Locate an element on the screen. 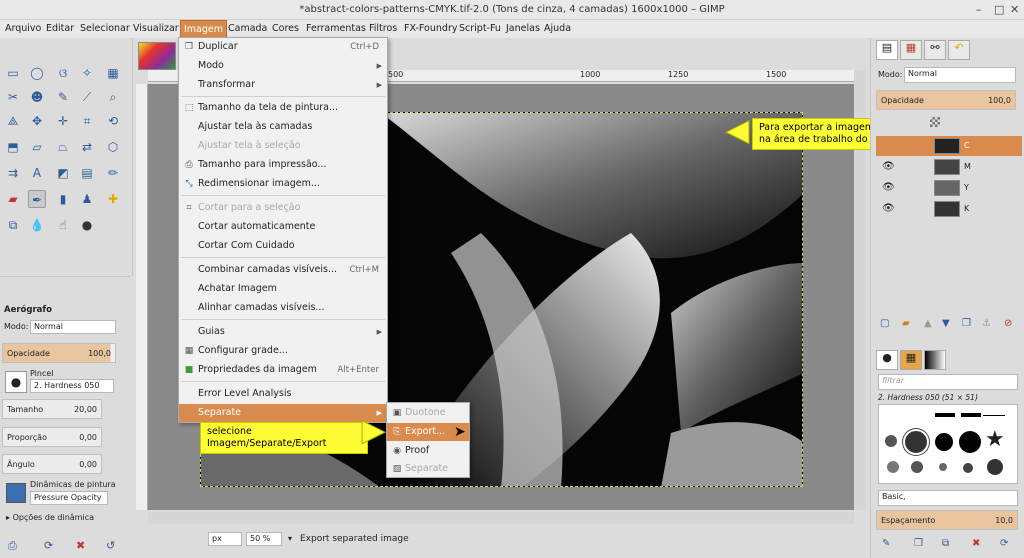 The width and height of the screenshot is (1024, 558). reset-options-icon: ↺ is located at coordinates (110, 545).